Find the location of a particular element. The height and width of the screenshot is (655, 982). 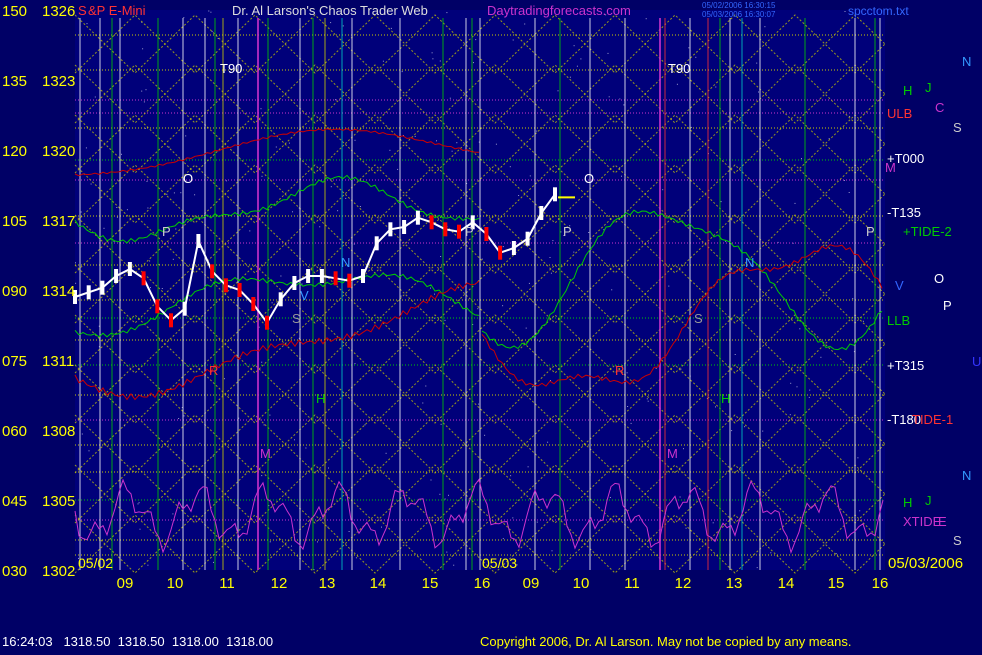

x-tick-label: 10 is located at coordinates (581, 583).